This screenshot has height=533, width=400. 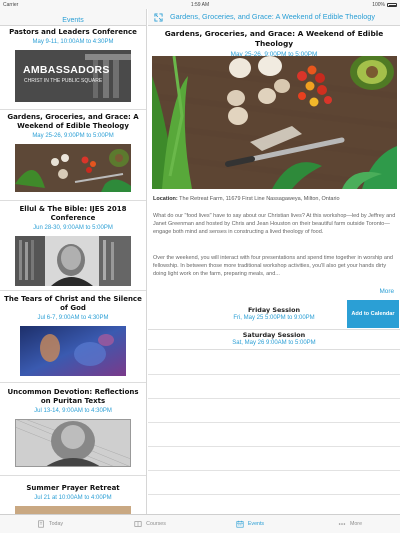 I want to click on event-date: Jun 28-30, 9:00AM to 5:00PM, so click(x=73, y=228).